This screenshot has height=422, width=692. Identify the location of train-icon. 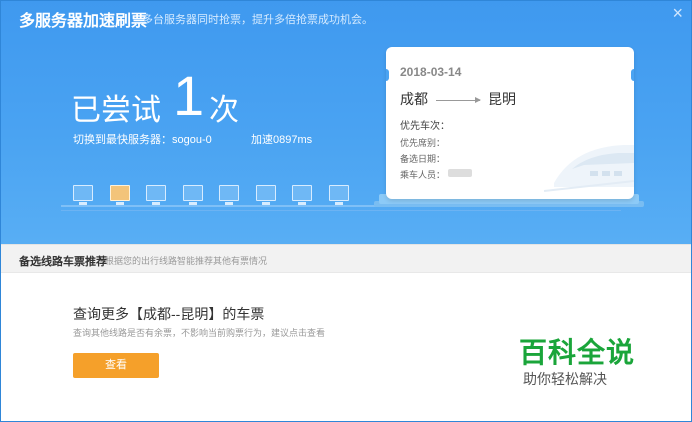
(589, 168).